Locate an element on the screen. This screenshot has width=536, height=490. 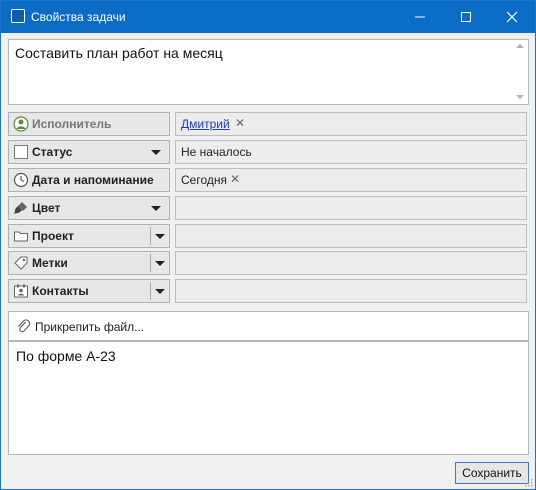
maximize-icon is located at coordinates (466, 17).